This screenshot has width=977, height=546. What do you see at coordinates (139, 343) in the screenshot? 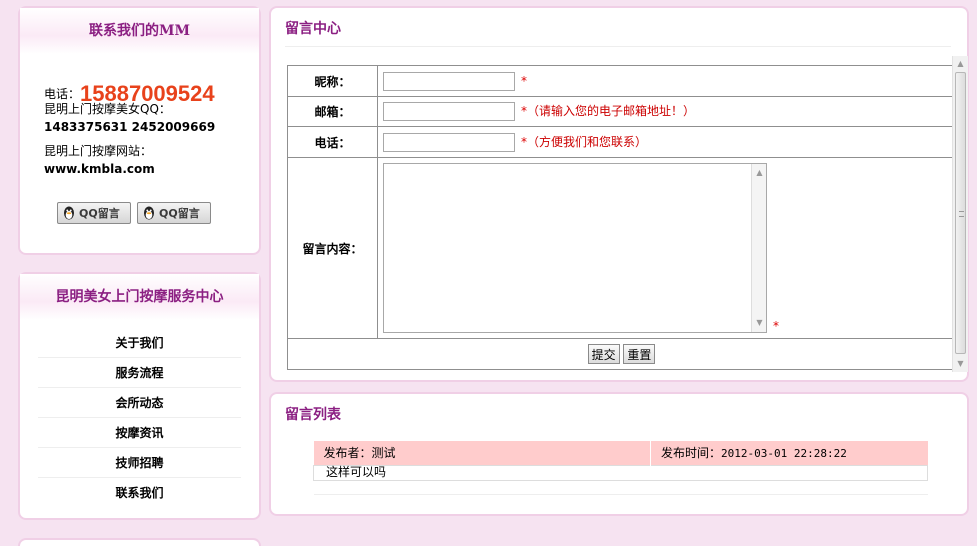
I see `nav-item-about: 关于我们` at bounding box center [139, 343].